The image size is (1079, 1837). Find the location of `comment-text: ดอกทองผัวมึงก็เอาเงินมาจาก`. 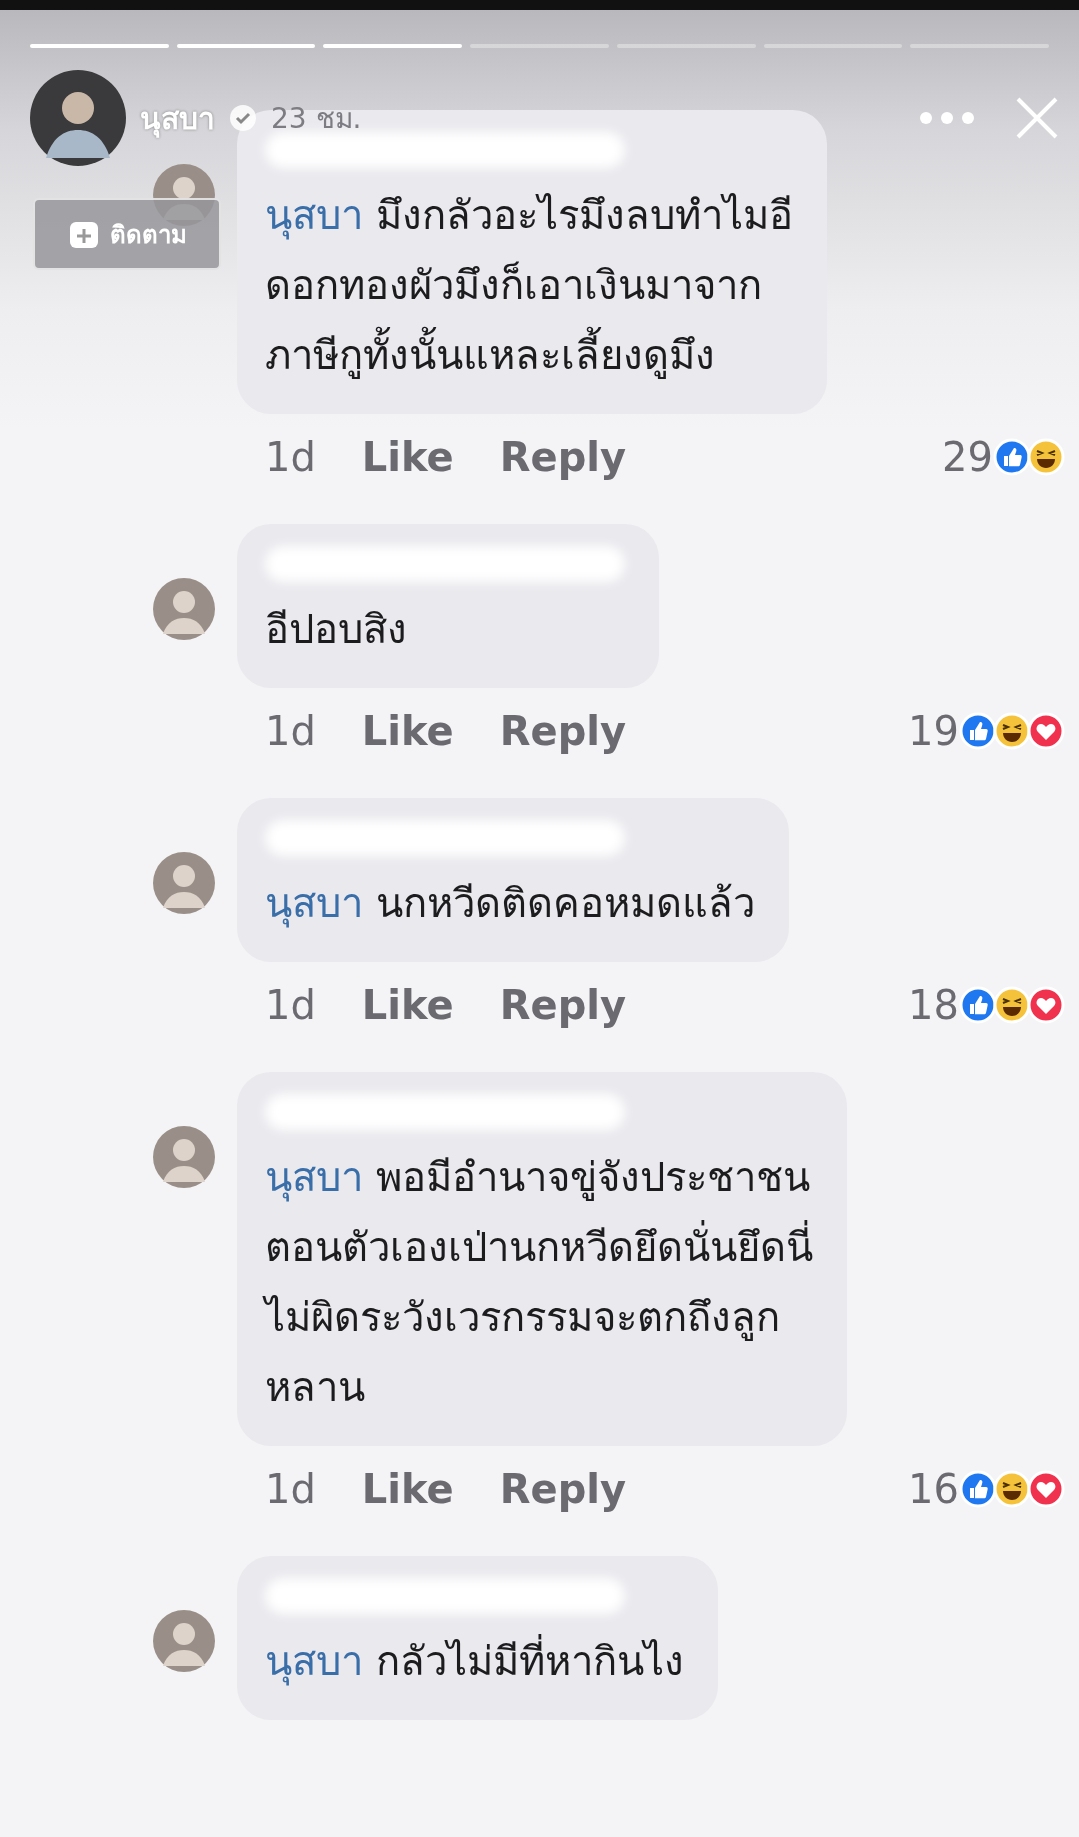

comment-text: ดอกทองผัวมึงก็เอาเงินมาจาก is located at coordinates (514, 285).